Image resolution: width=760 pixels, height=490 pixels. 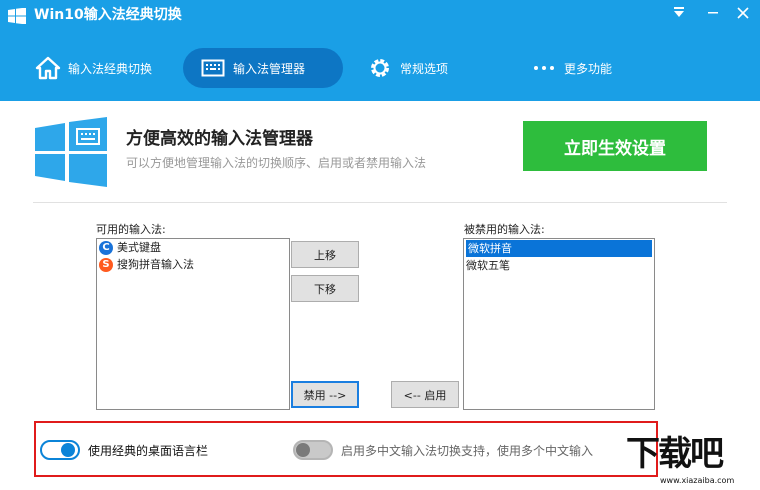 I want to click on tab-label: 输入法管理器, so click(x=269, y=68).